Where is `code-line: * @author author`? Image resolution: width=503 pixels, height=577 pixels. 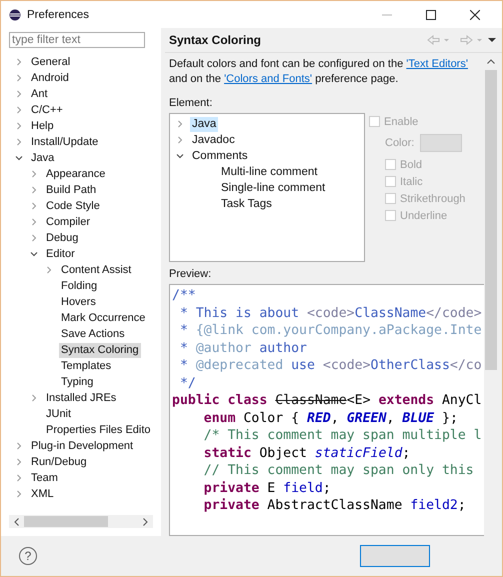 code-line: * @author author is located at coordinates (243, 348).